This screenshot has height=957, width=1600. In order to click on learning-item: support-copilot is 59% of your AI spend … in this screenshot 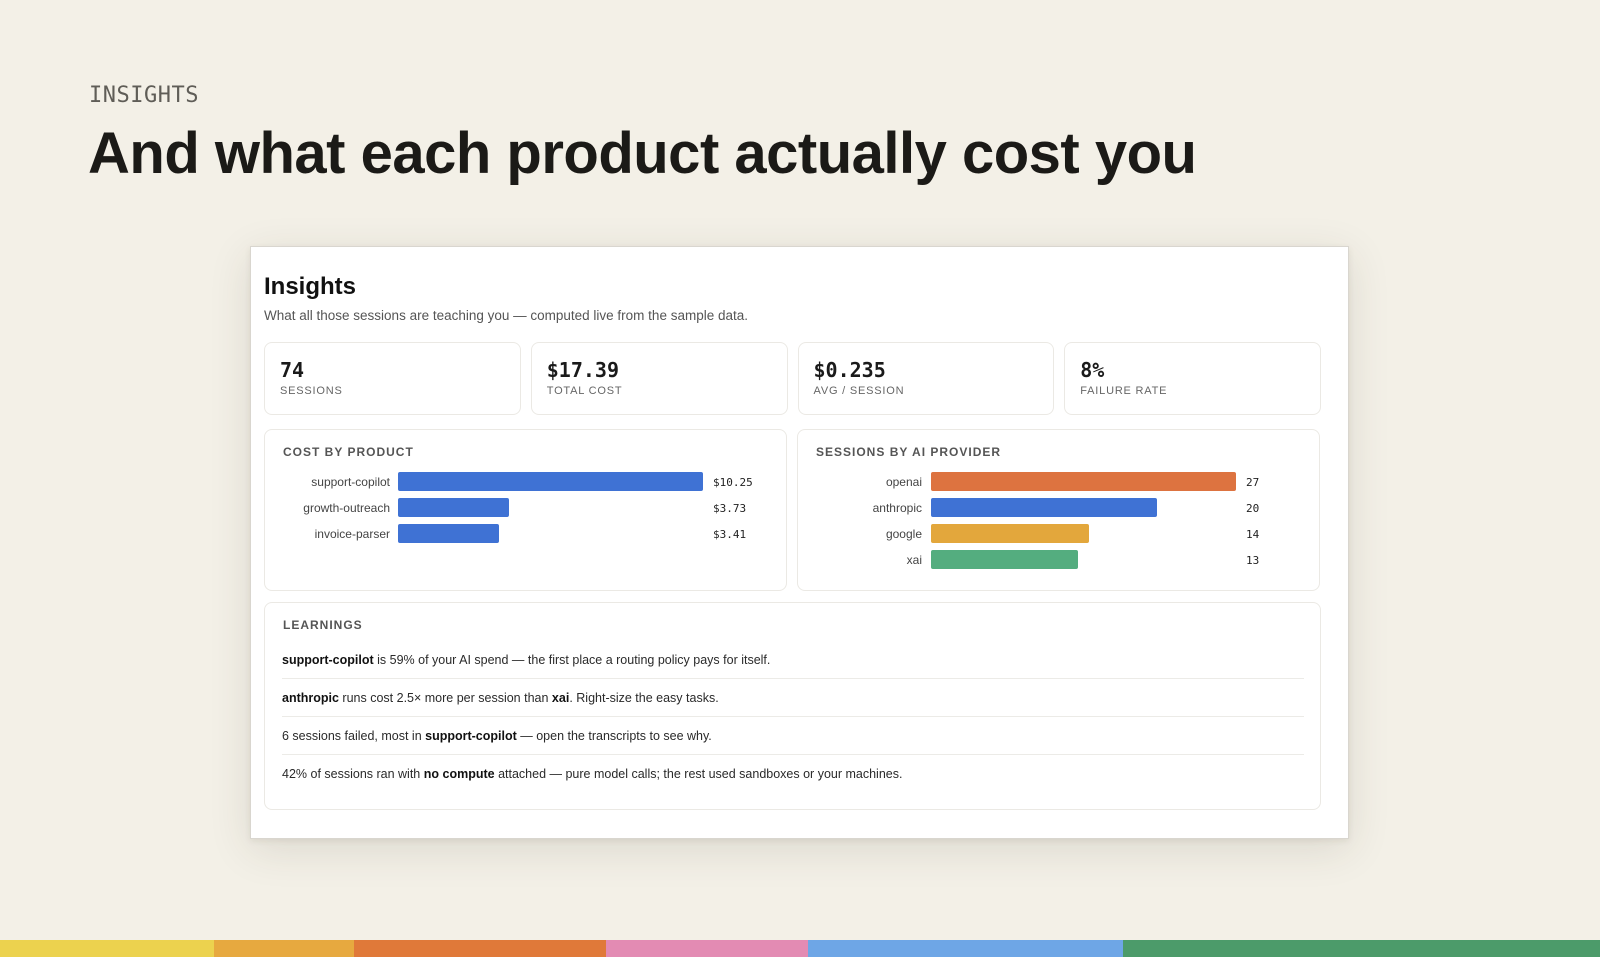, I will do `click(793, 660)`.